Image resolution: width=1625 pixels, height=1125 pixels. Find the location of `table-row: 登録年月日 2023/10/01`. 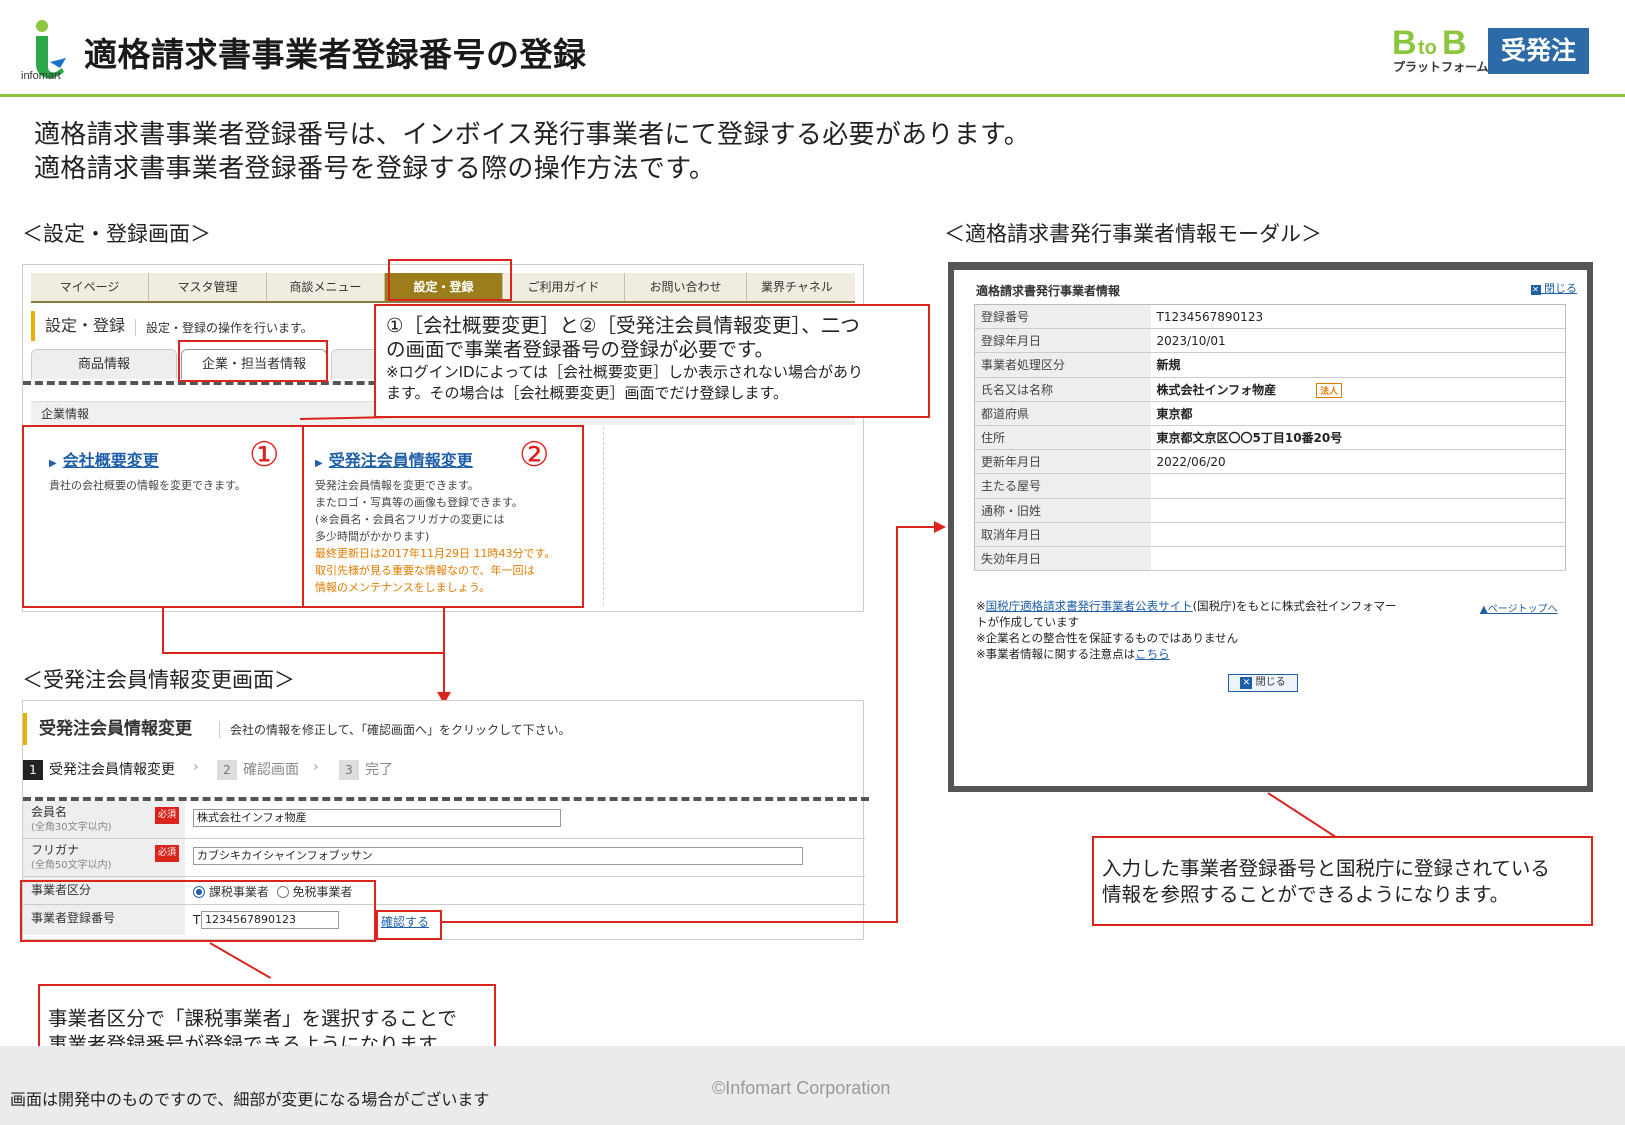

table-row: 登録年月日 2023/10/01 is located at coordinates (1270, 341).